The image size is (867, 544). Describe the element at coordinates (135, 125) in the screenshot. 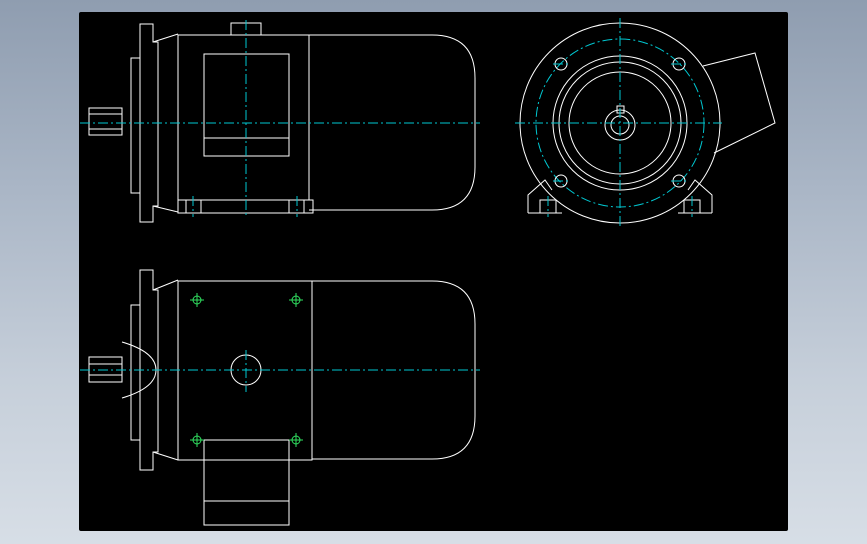

I see `flange-ring` at that location.